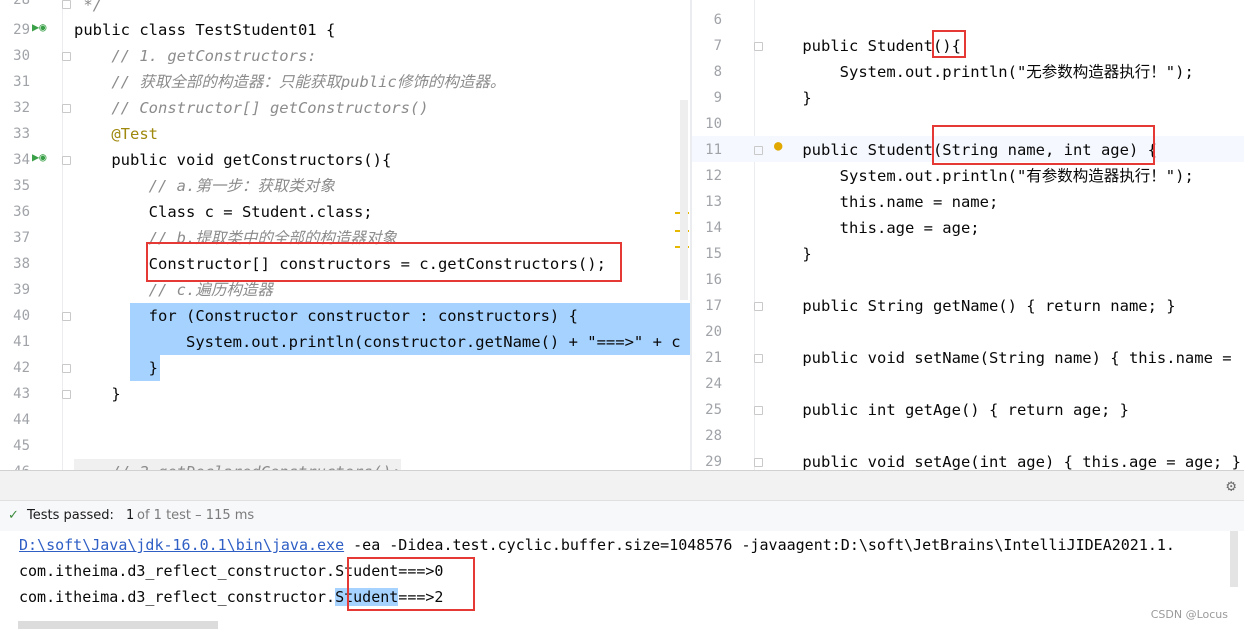 This screenshot has height=631, width=1244. Describe the element at coordinates (237, 464) in the screenshot. I see `code-line: // 2.getDeclaredConstructors():` at that location.